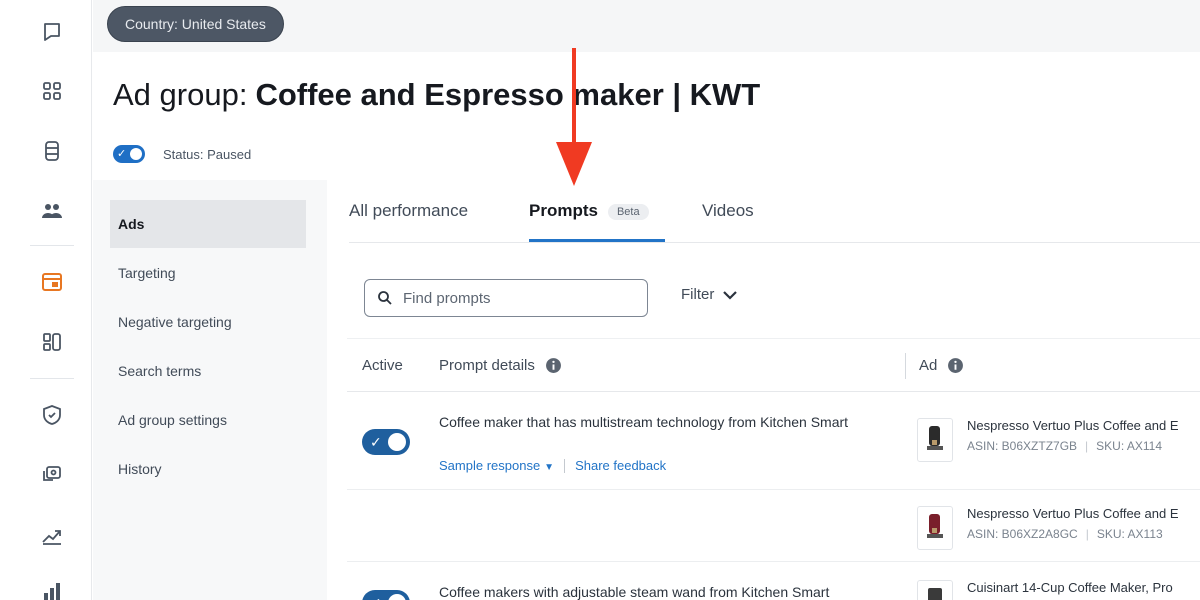  I want to click on country-selector: Country: United States, so click(195, 24).